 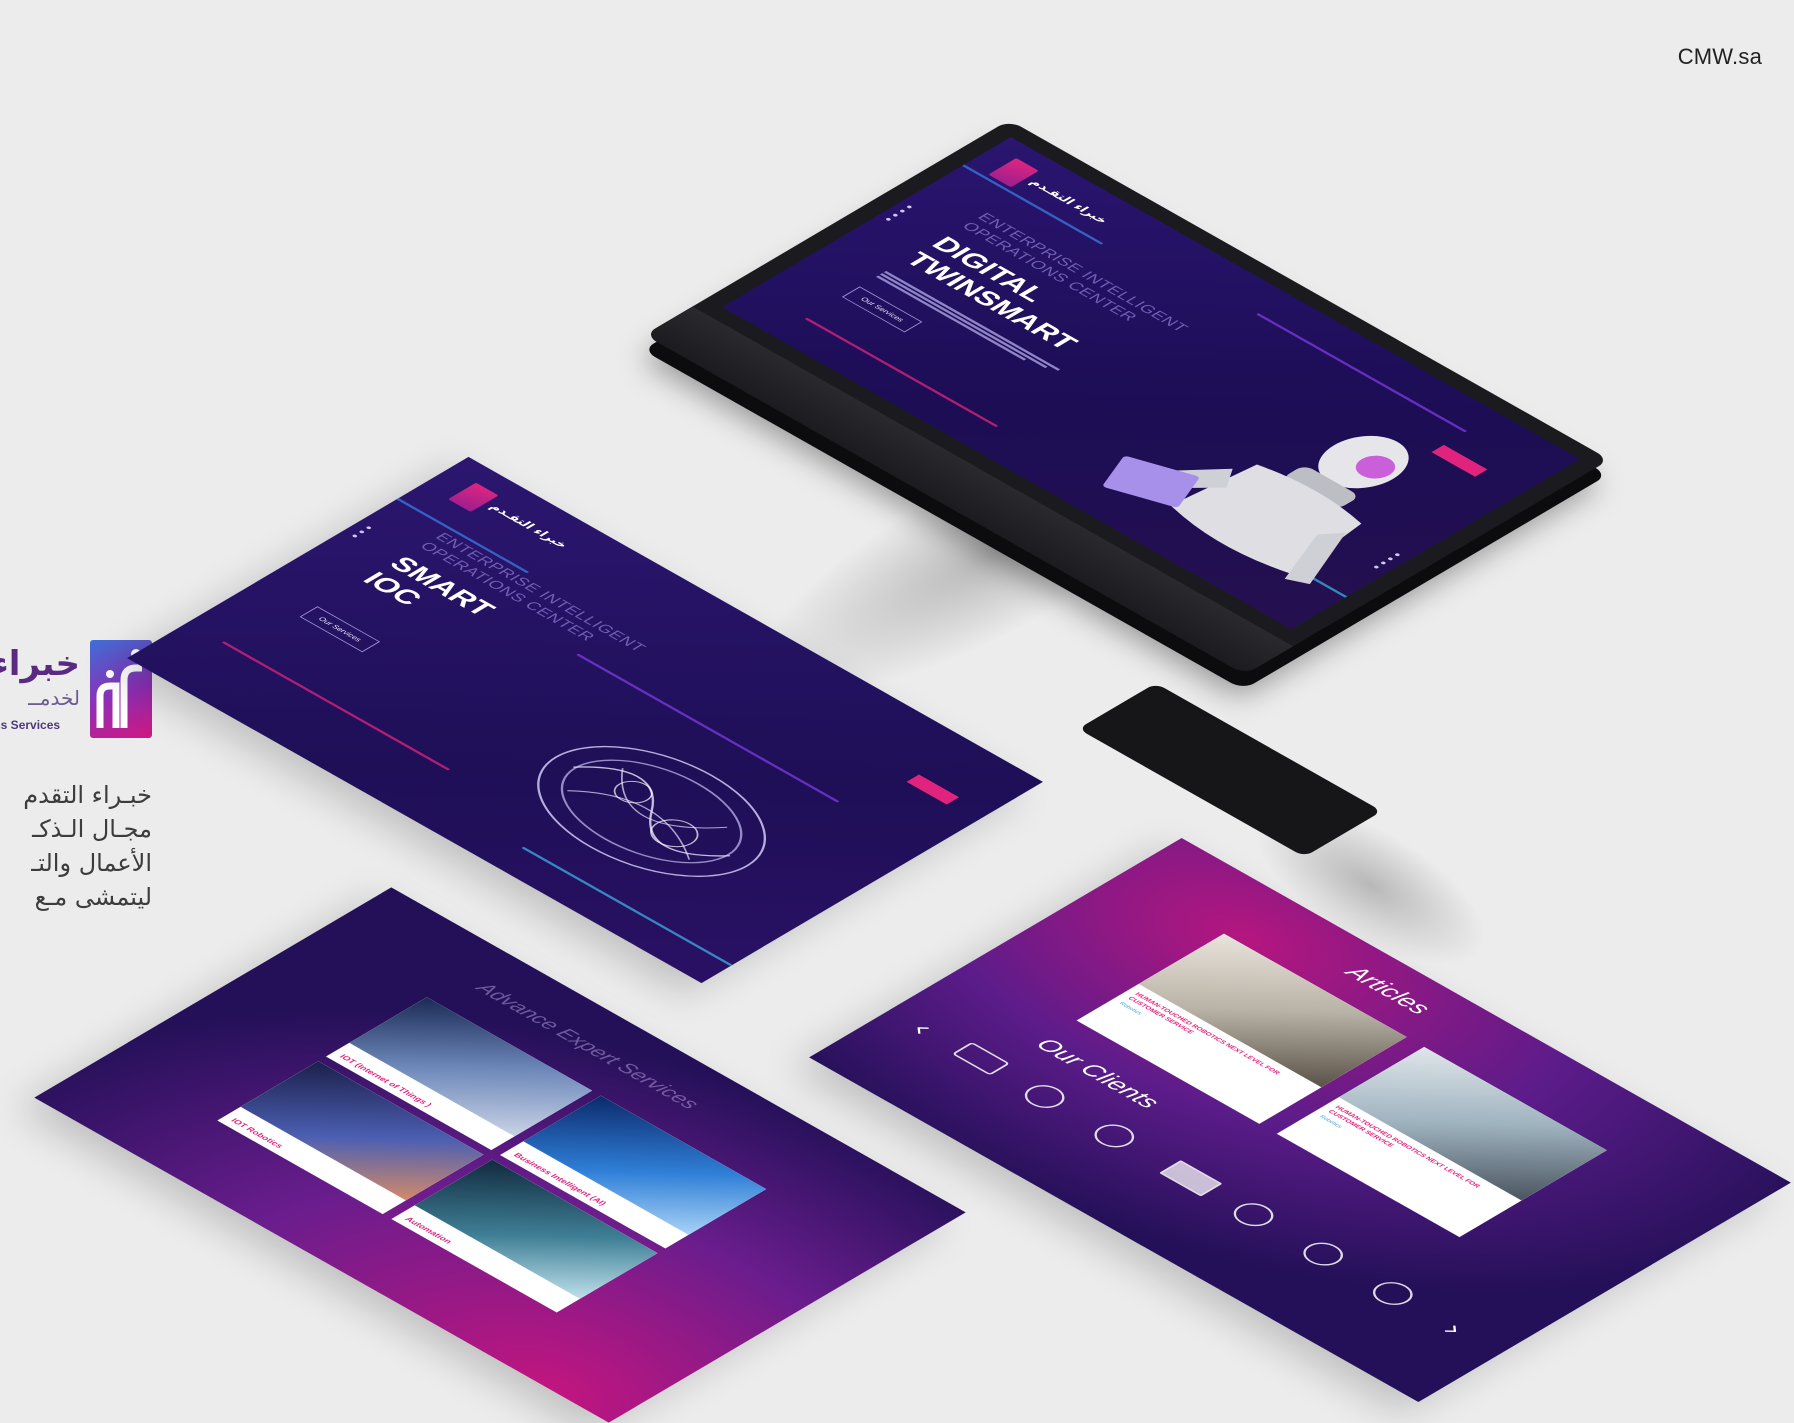 What do you see at coordinates (933, 789) in the screenshot?
I see `sheet-cta-button` at bounding box center [933, 789].